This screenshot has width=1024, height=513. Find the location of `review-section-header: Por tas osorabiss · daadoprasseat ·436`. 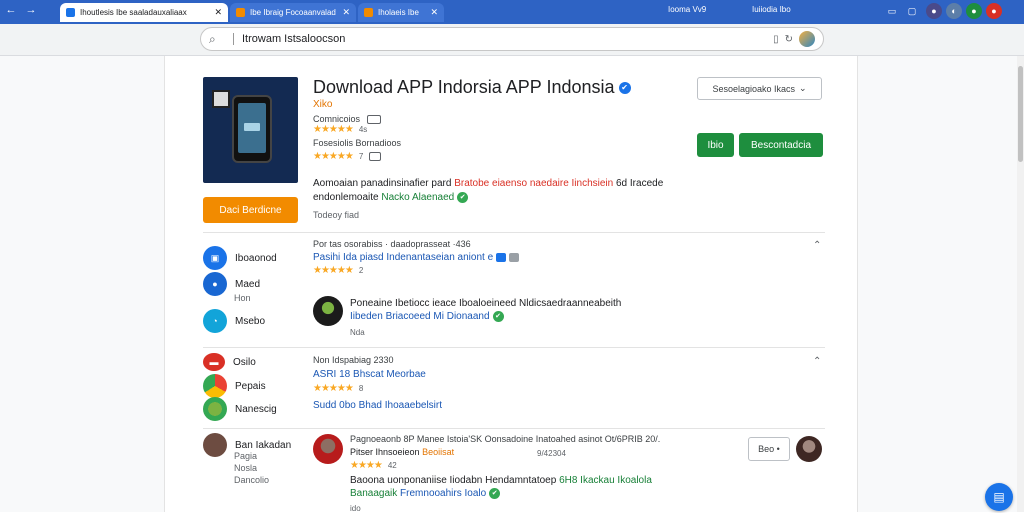

review-section-header: Por tas osorabiss · daadoprasseat ·436 is located at coordinates (392, 244).